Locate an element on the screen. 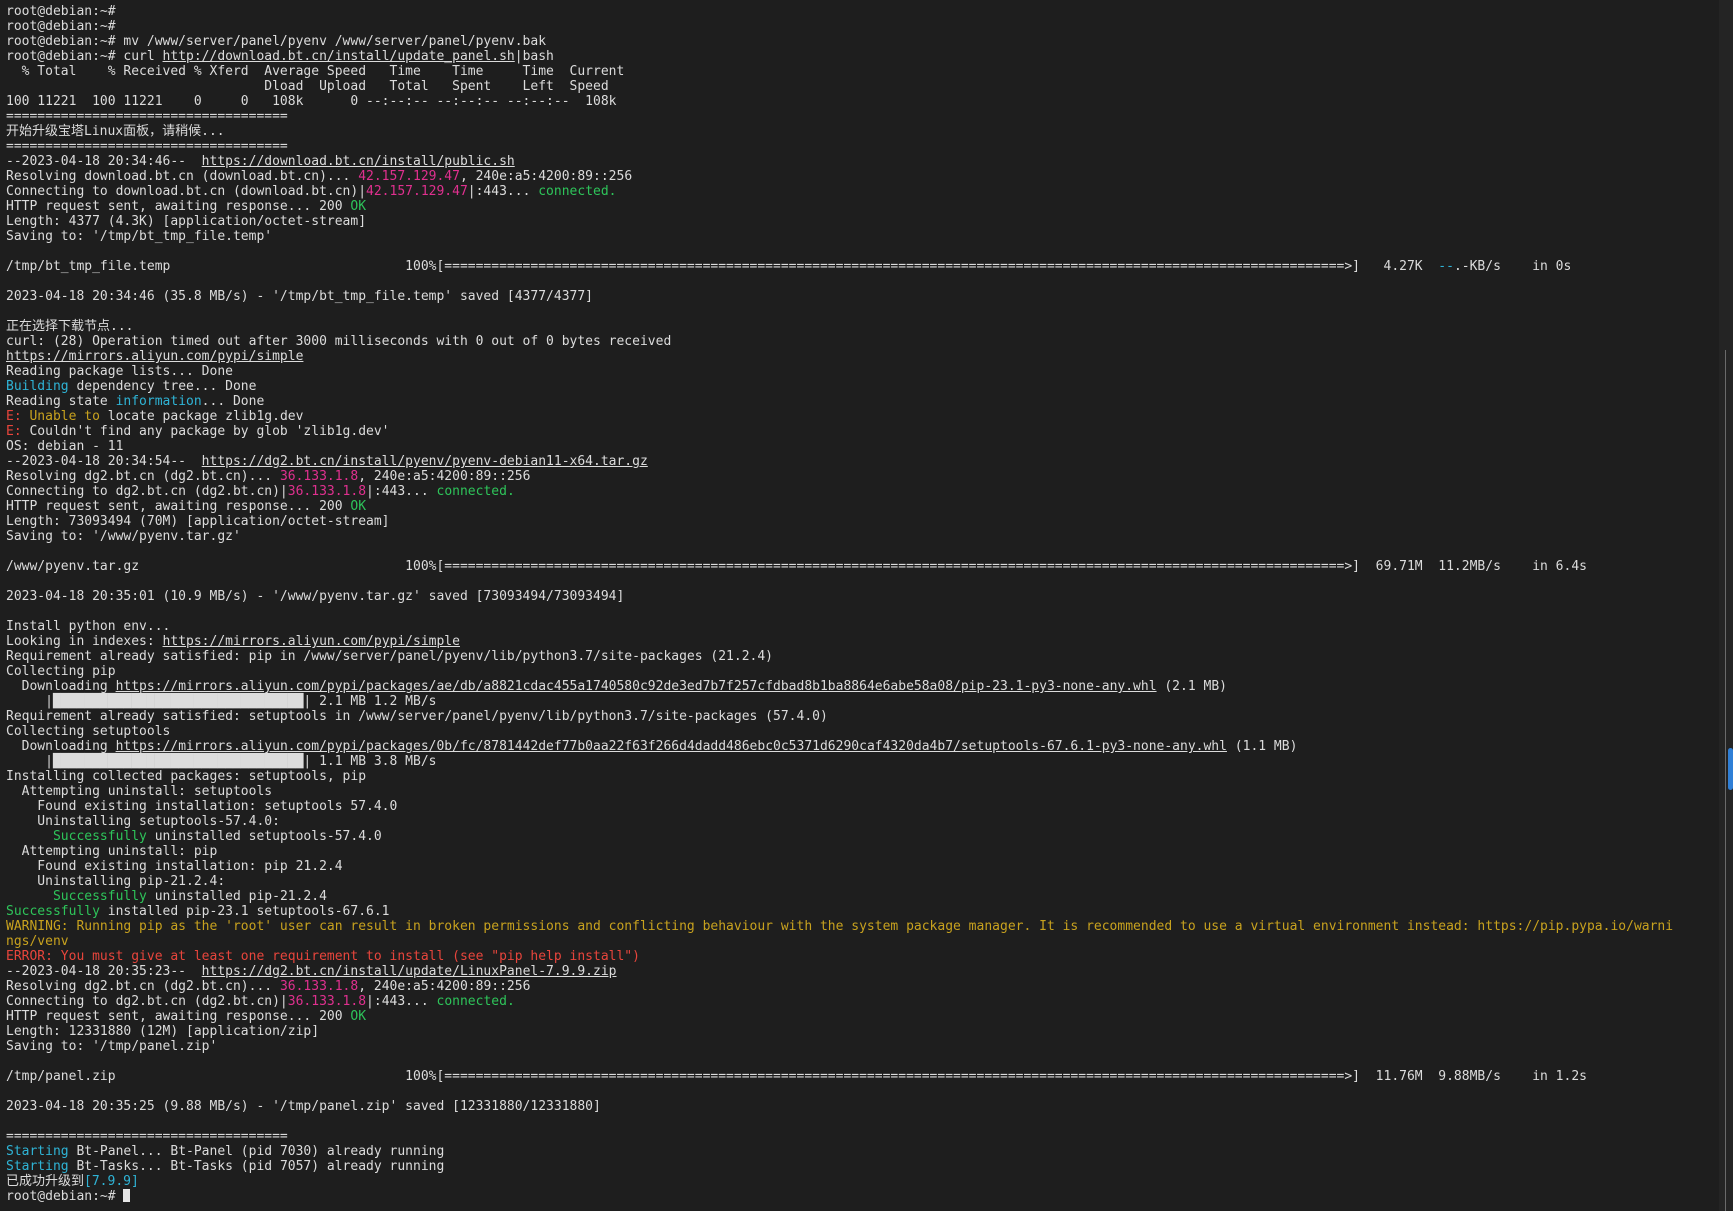 The height and width of the screenshot is (1211, 1733). terminal-text: https://download.bt.cn/install/public.sh is located at coordinates (358, 161).